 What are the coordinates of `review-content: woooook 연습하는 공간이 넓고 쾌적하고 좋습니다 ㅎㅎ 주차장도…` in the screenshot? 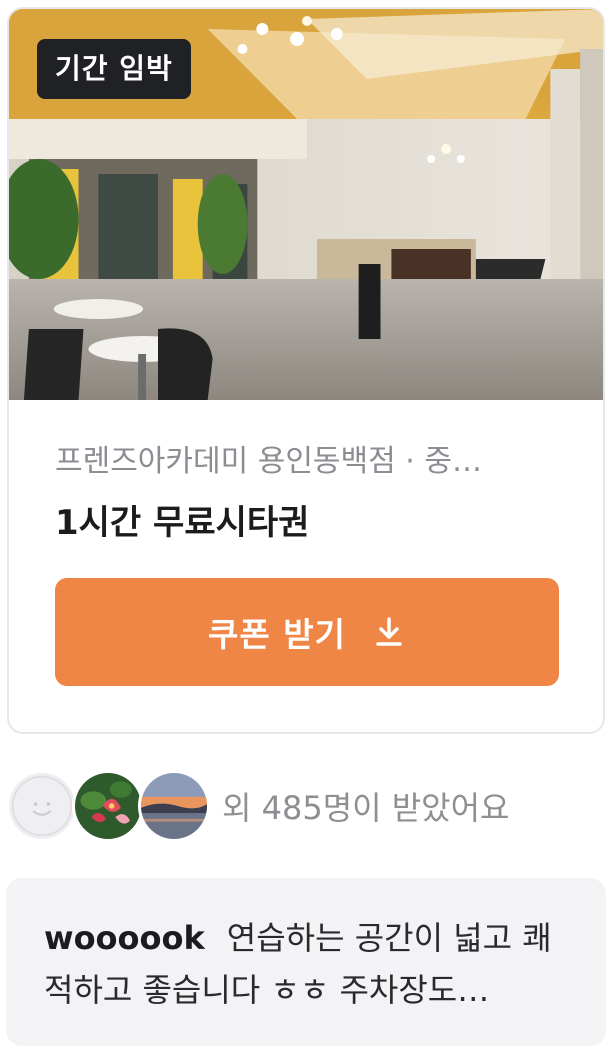 It's located at (306, 964).